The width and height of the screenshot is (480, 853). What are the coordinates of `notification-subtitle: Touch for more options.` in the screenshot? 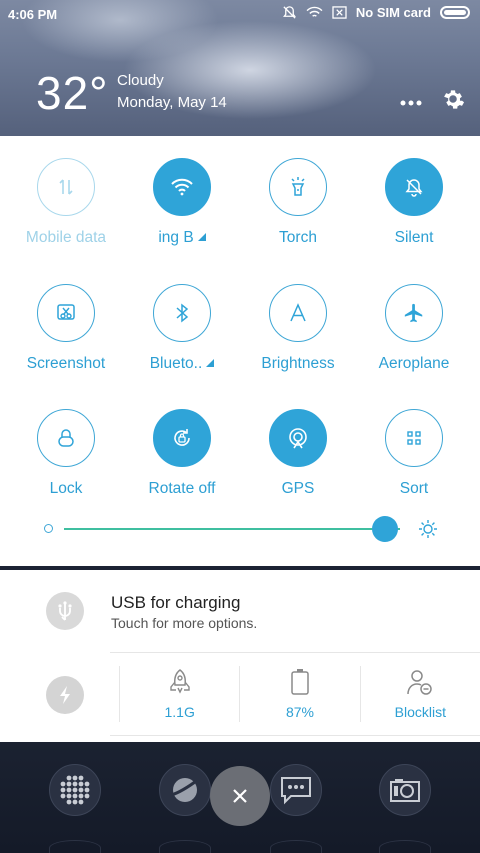 It's located at (184, 623).